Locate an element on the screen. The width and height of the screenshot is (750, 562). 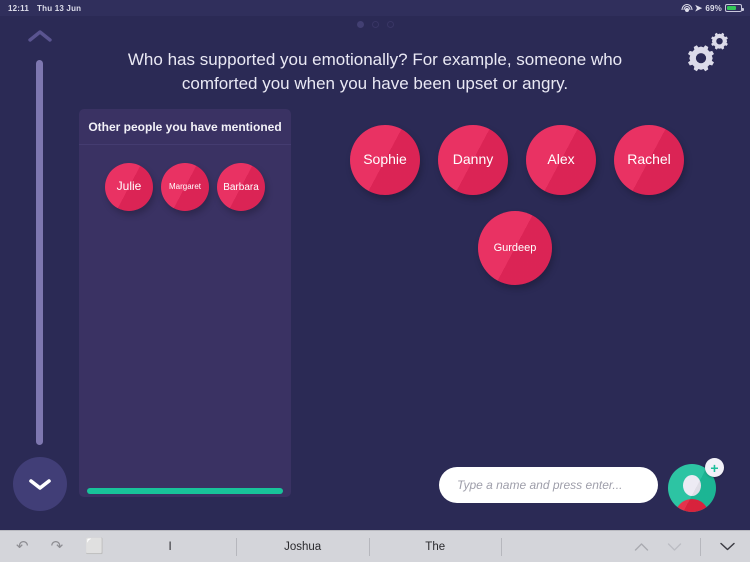
suggestion-item: Joshua is located at coordinates (302, 547).